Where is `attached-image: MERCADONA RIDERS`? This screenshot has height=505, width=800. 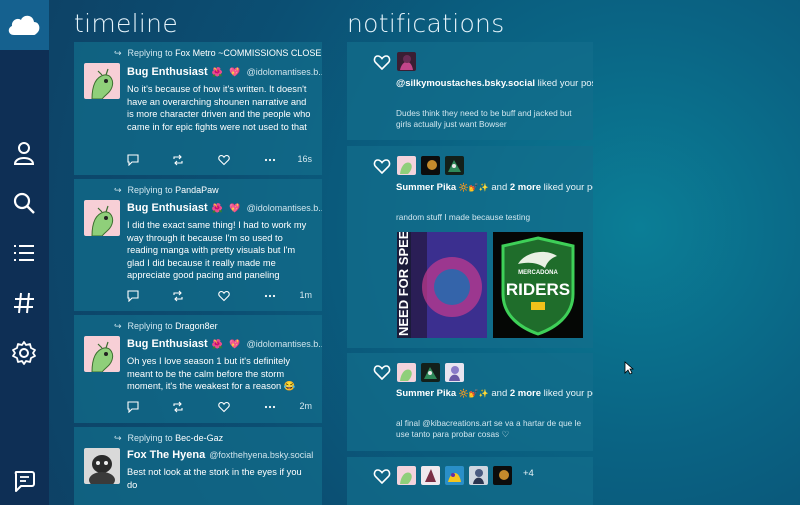 attached-image: MERCADONA RIDERS is located at coordinates (538, 285).